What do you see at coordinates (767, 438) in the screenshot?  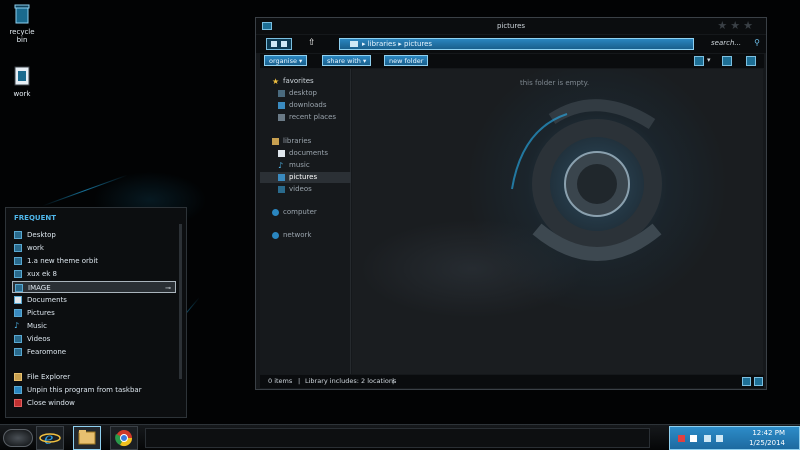 I see `clock: 12:42 PM 1/25/2014` at bounding box center [767, 438].